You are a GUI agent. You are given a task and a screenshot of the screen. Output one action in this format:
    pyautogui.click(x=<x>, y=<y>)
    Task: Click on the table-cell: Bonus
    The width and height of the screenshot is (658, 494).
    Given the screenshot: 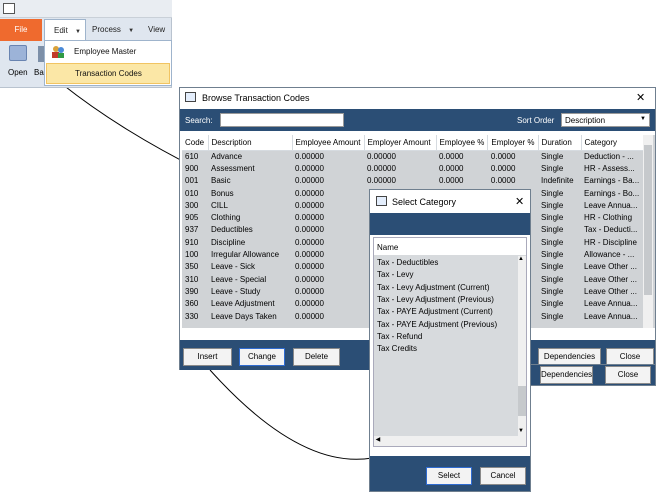 What is the action you would take?
    pyautogui.click(x=222, y=193)
    